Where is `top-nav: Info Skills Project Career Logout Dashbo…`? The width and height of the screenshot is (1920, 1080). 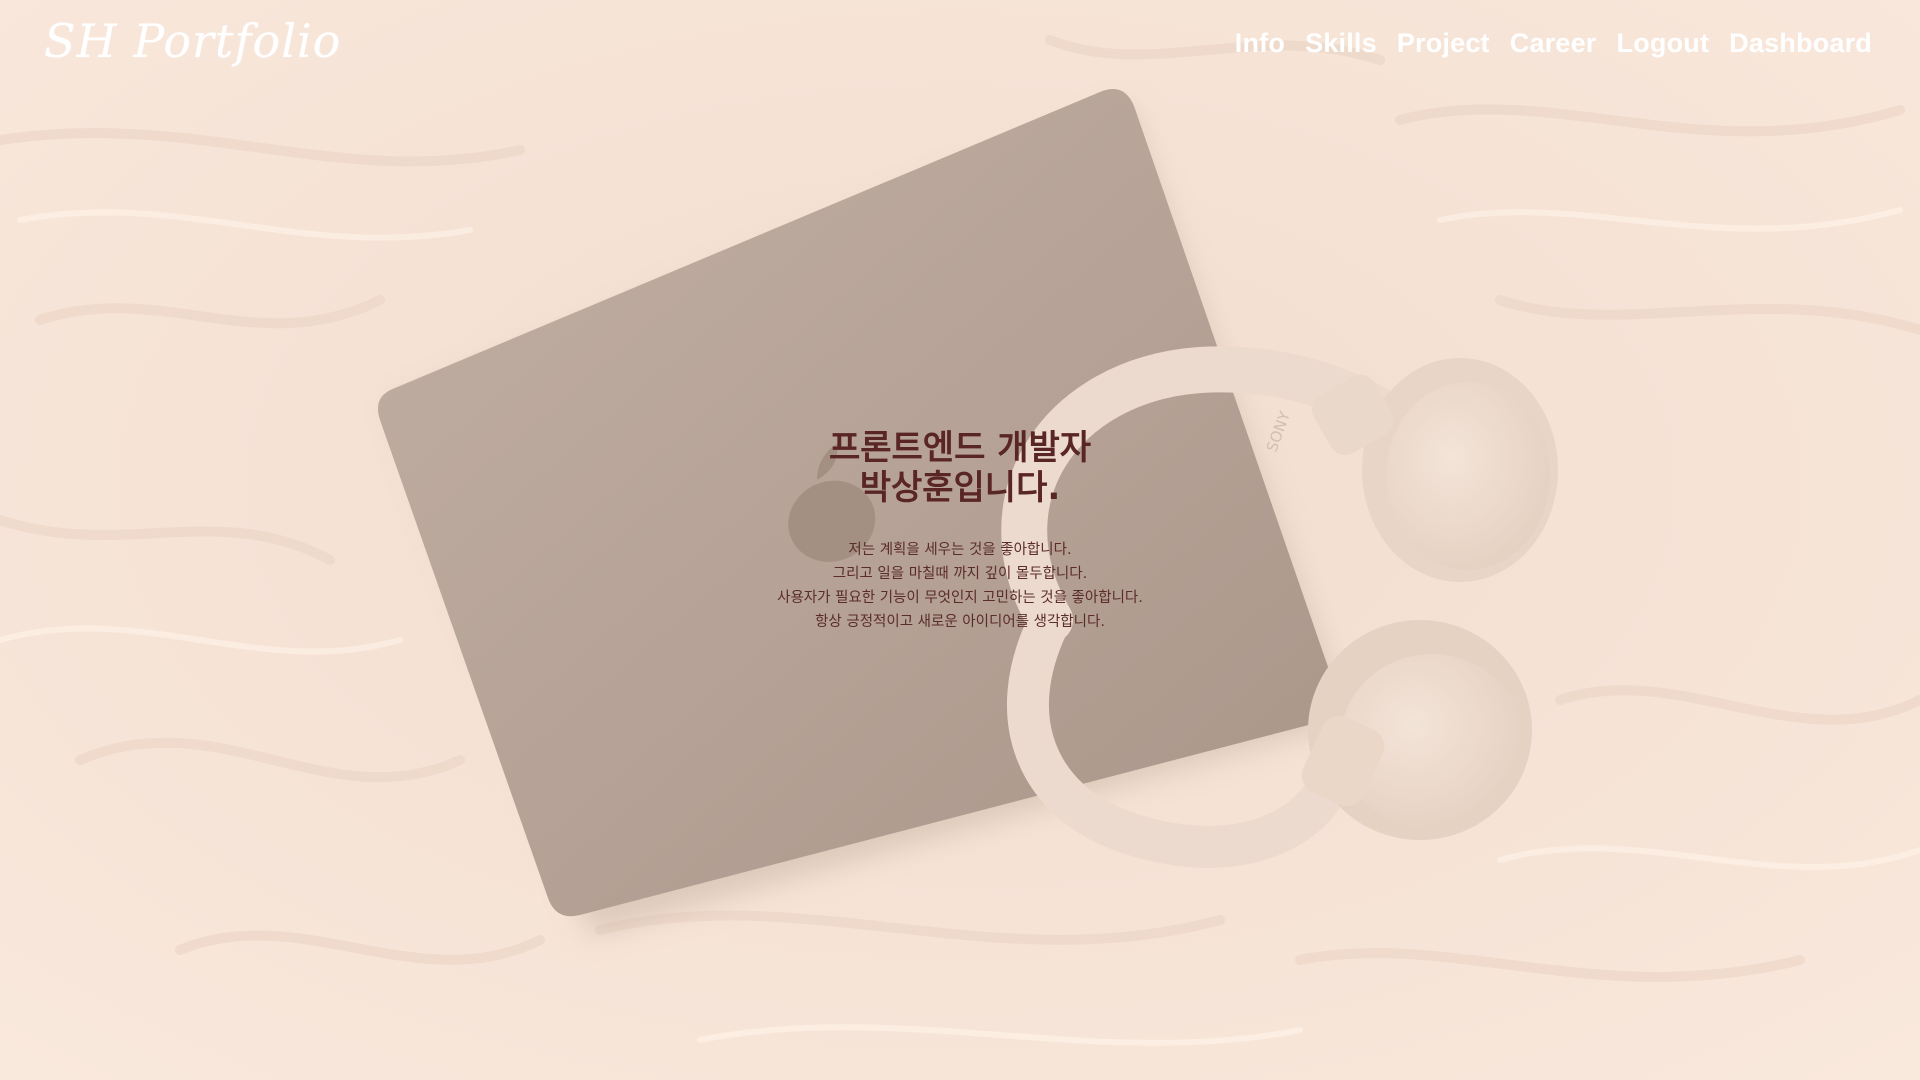
top-nav: Info Skills Project Career Logout Dashbo… is located at coordinates (1553, 43).